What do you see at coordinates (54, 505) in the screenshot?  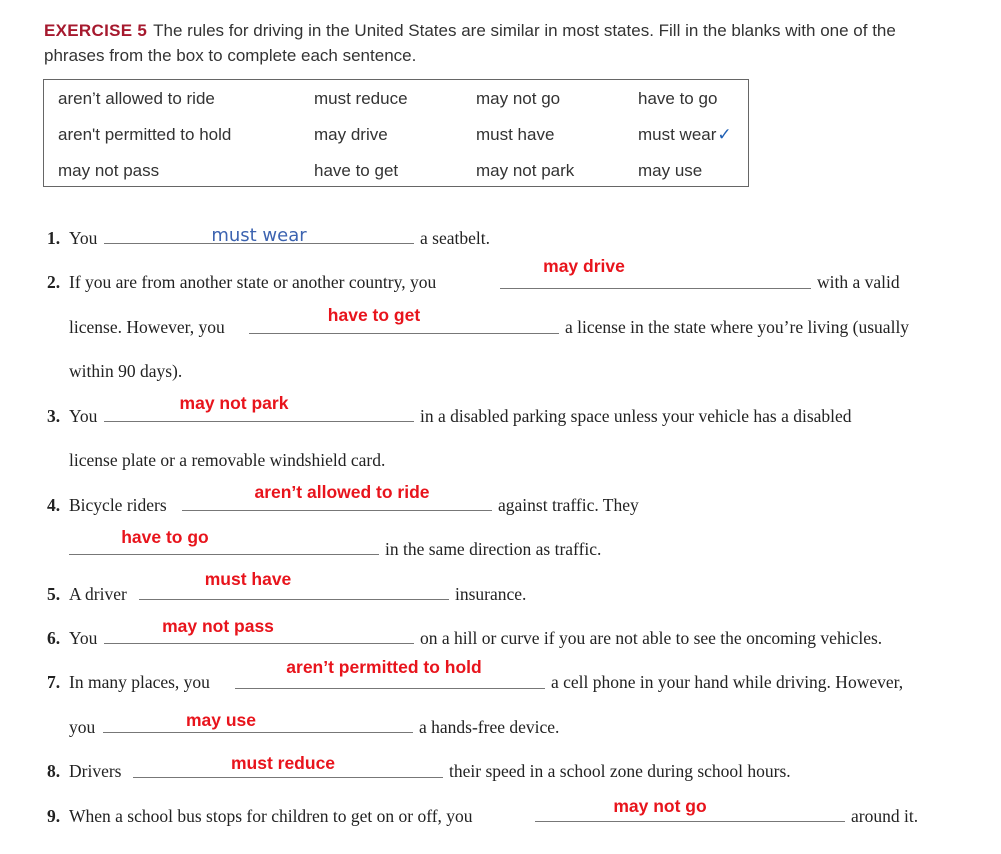 I see `item-number: 4.` at bounding box center [54, 505].